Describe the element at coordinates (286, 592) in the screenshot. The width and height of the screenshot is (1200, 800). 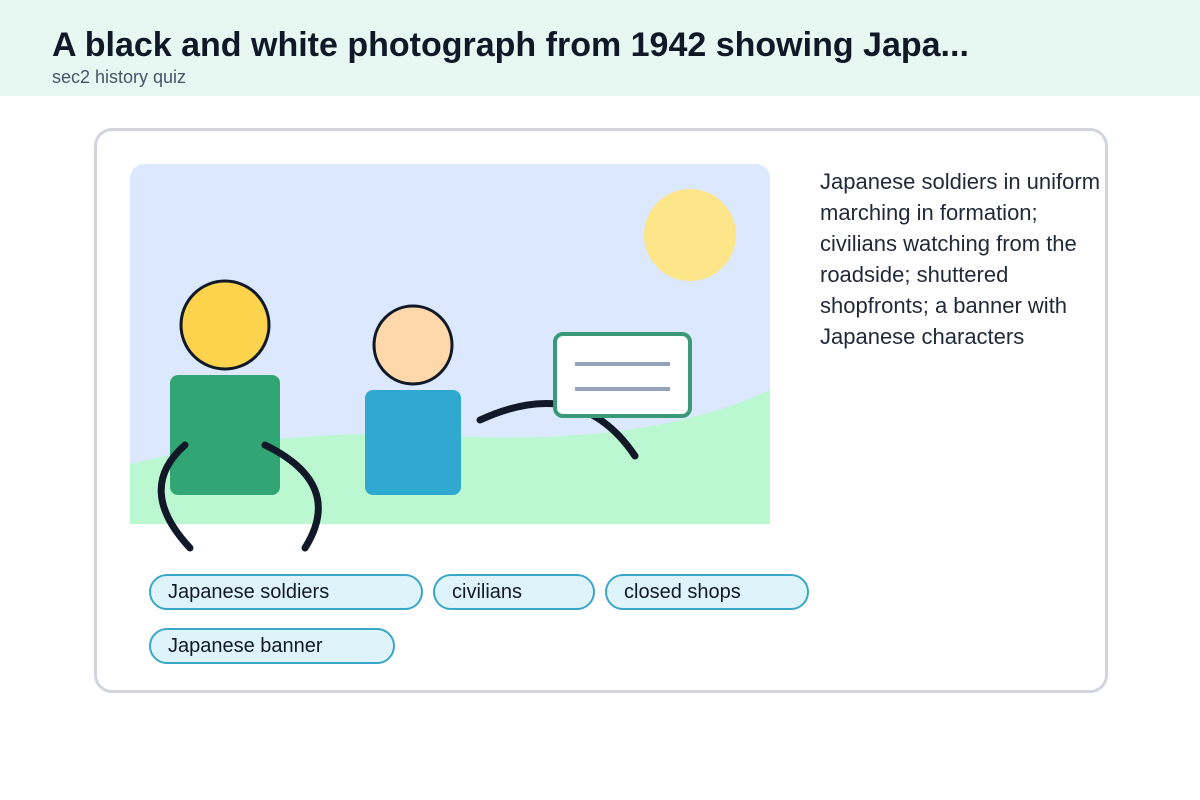
I see `tag-japanese-soldiers: Japanese soldiers` at that location.